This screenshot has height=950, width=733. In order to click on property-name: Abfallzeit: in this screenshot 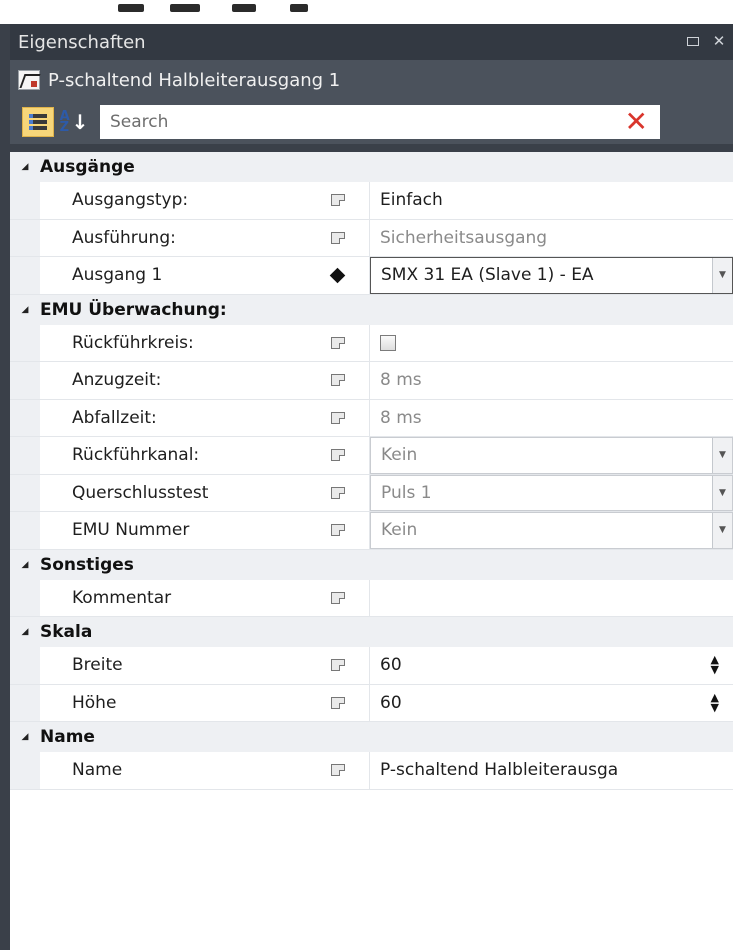, I will do `click(114, 417)`.